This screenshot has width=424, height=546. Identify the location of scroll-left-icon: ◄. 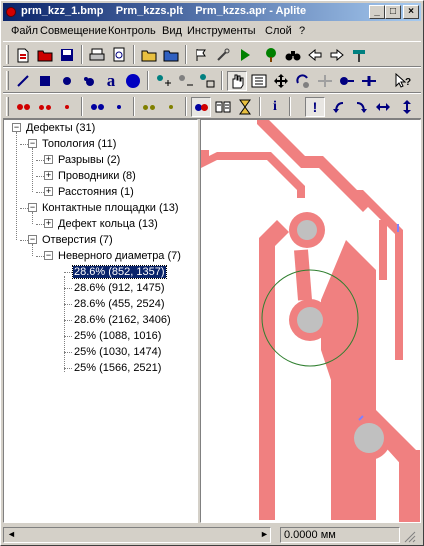
(11, 534).